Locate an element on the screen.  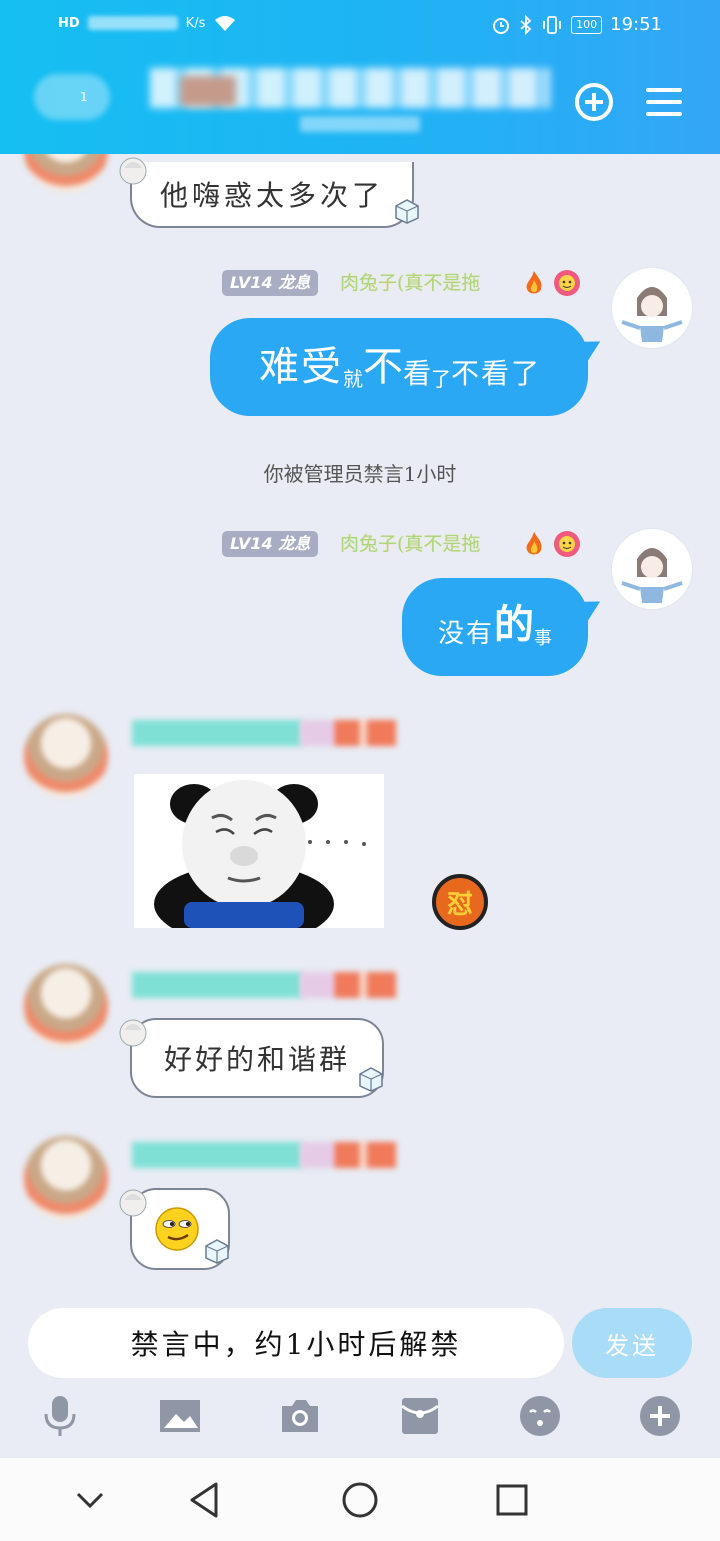
network-type: HD is located at coordinates (69, 23).